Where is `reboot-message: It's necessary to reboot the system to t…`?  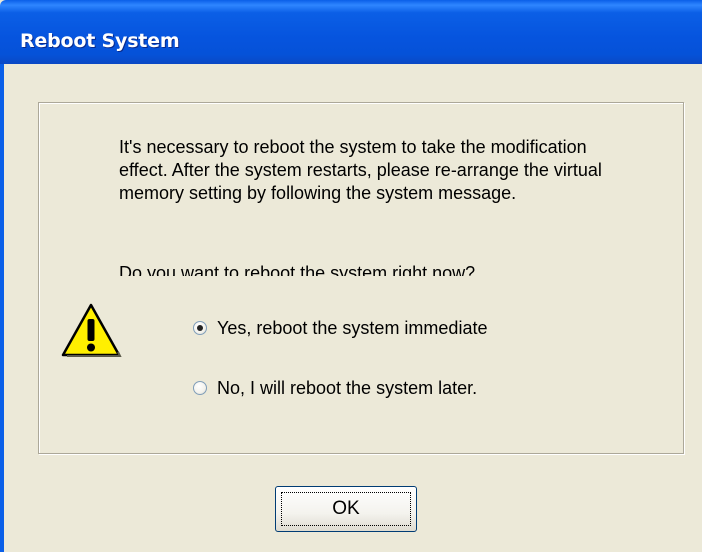 reboot-message: It's necessary to reboot the system to t… is located at coordinates (360, 170).